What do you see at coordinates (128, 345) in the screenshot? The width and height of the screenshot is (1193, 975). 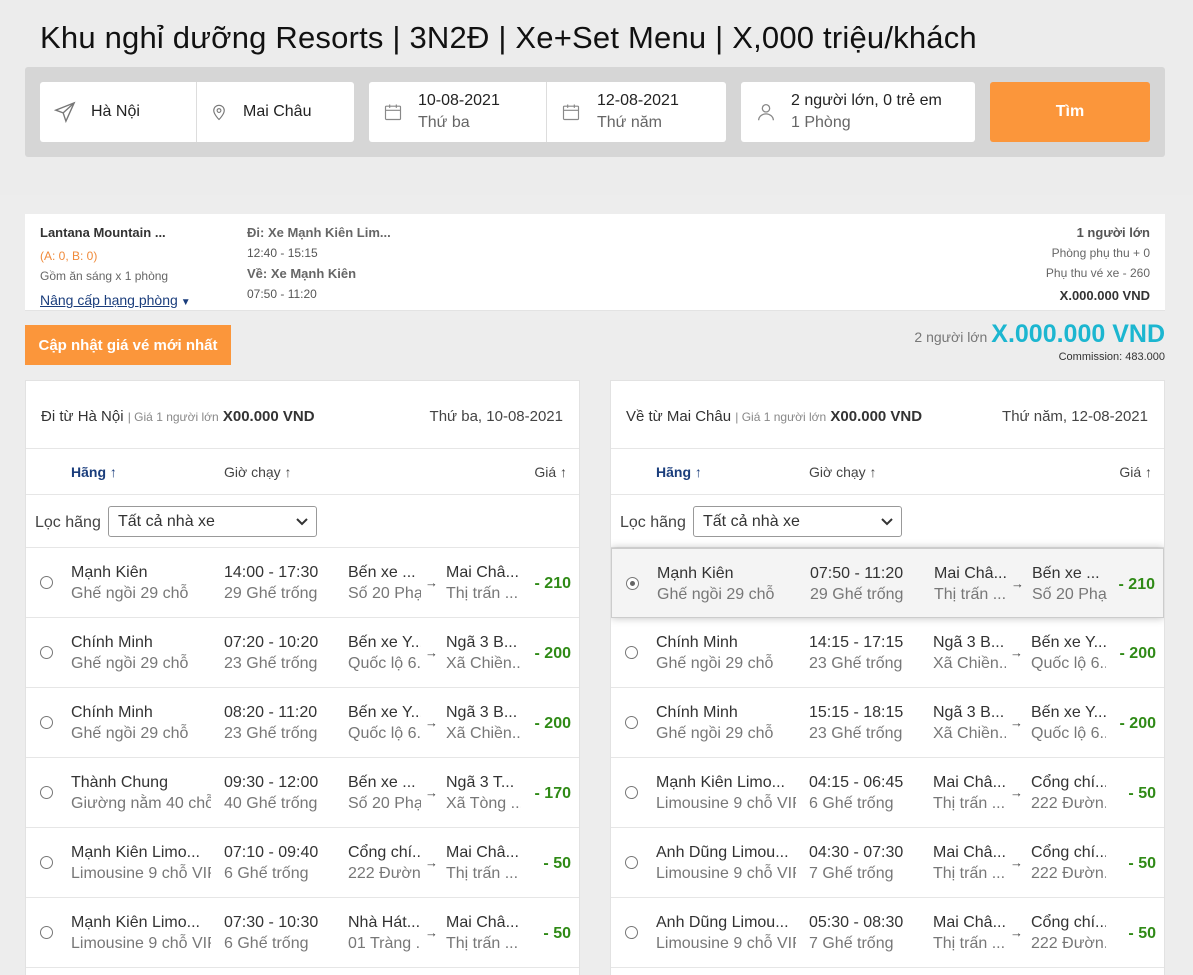 I see `update-price-button: Cập nhật giá vé mới nhất` at bounding box center [128, 345].